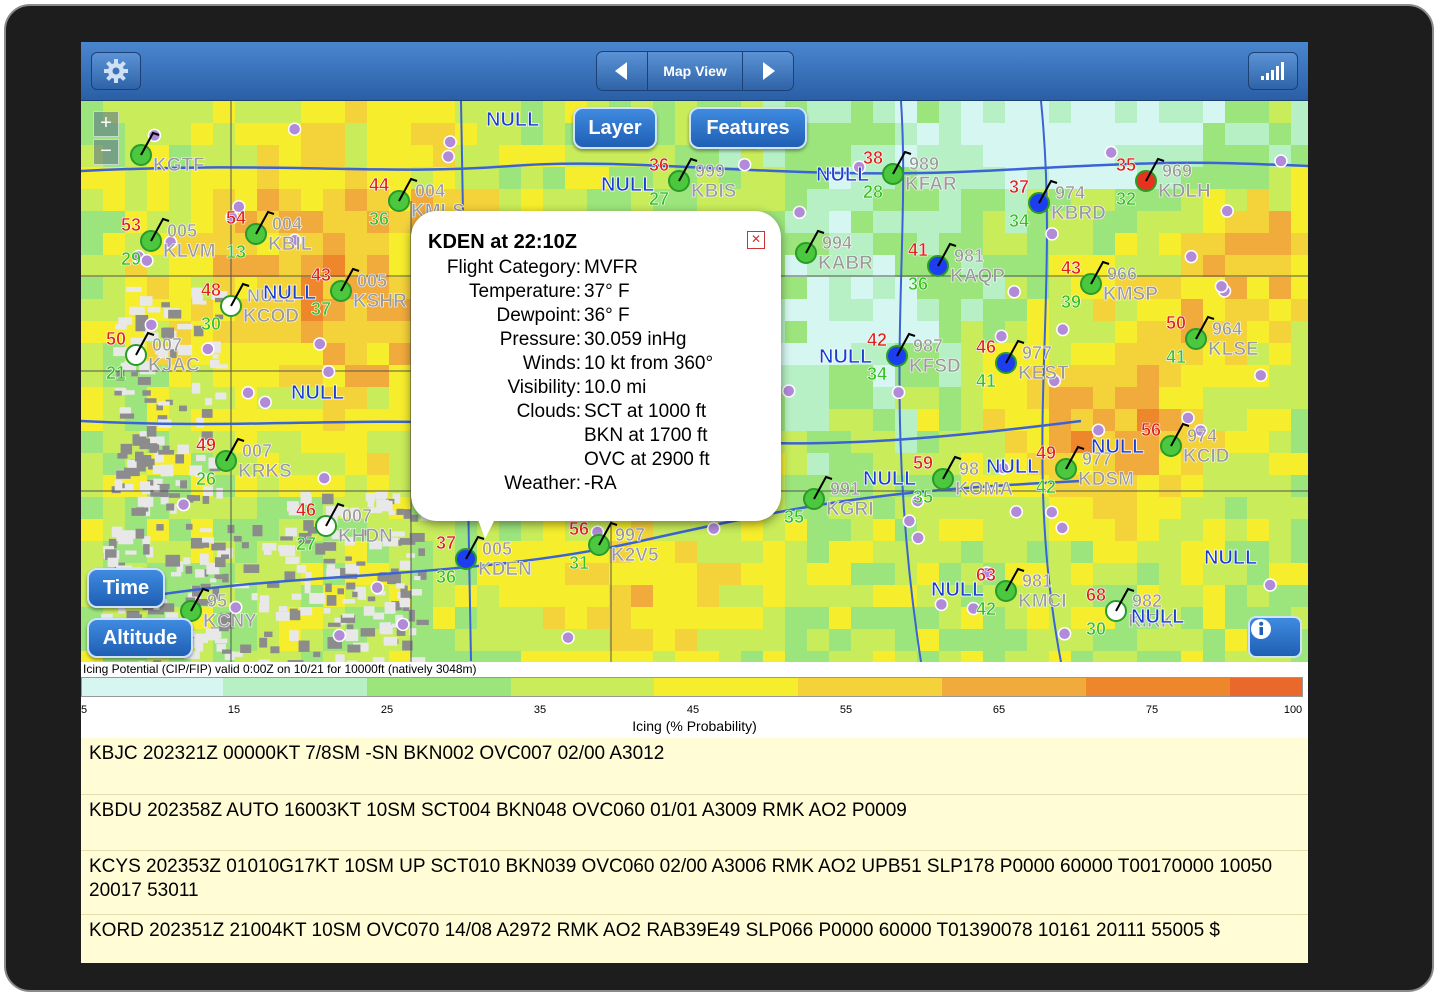 Image resolution: width=1440 pixels, height=996 pixels. I want to click on station-dewpoint: 42, so click(1046, 487).